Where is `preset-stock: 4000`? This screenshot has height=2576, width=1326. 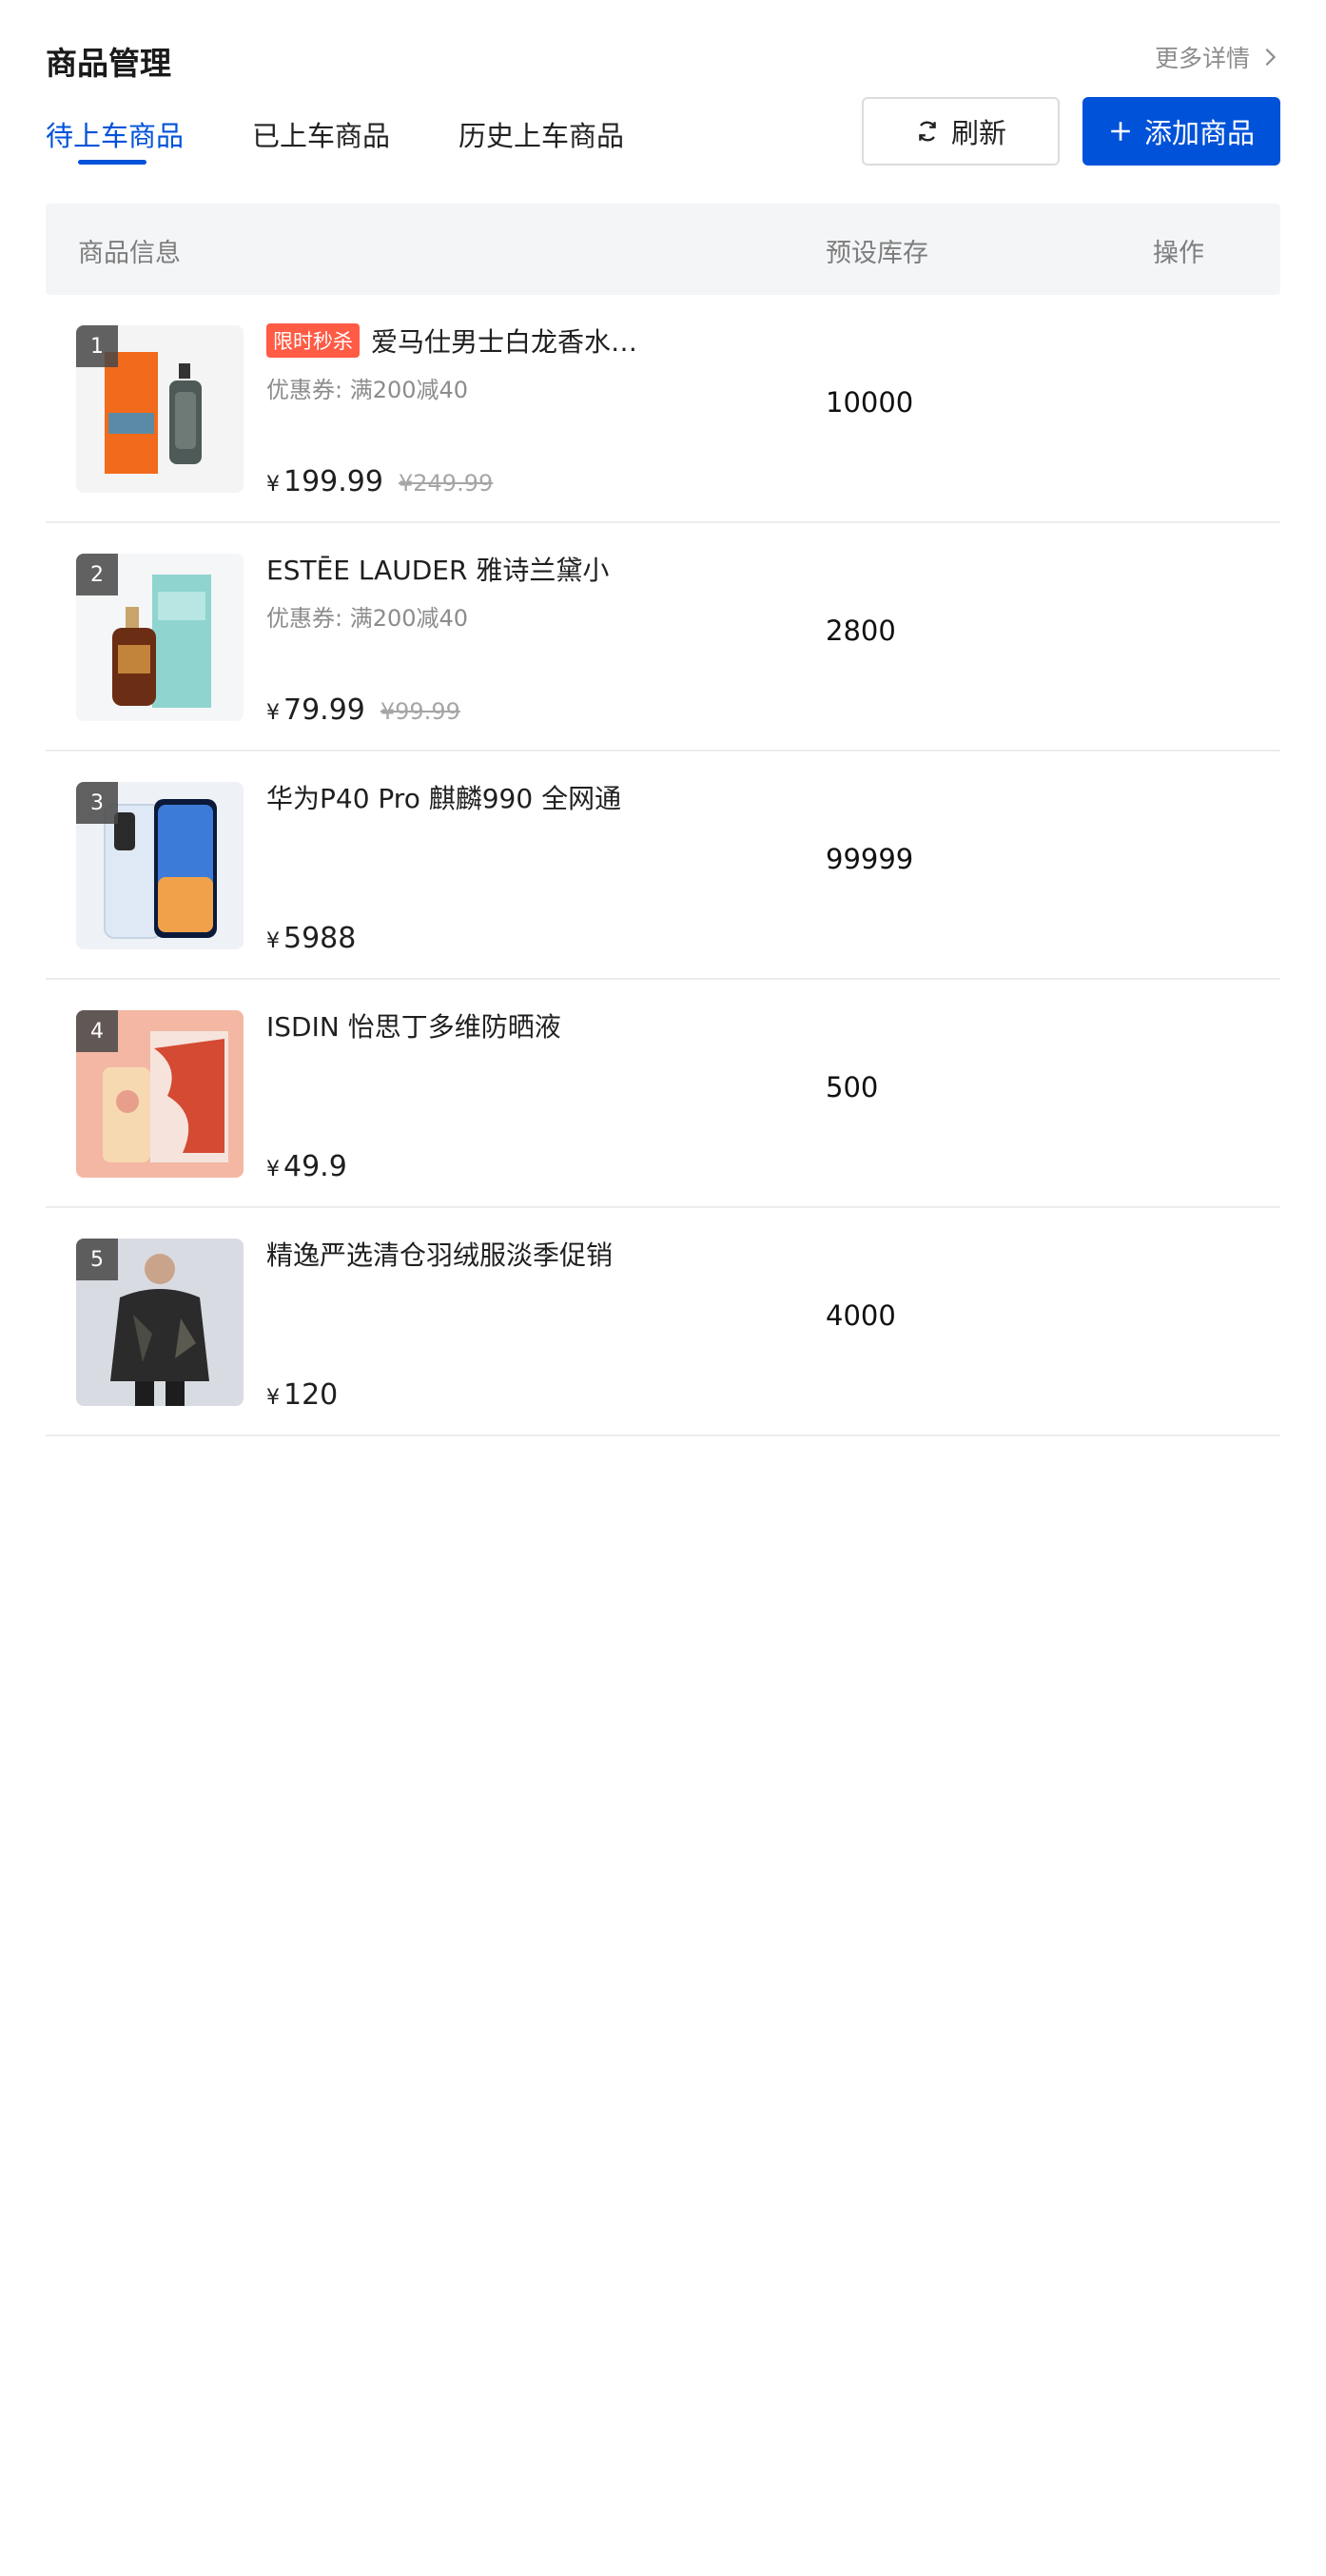
preset-stock: 4000 is located at coordinates (861, 1316).